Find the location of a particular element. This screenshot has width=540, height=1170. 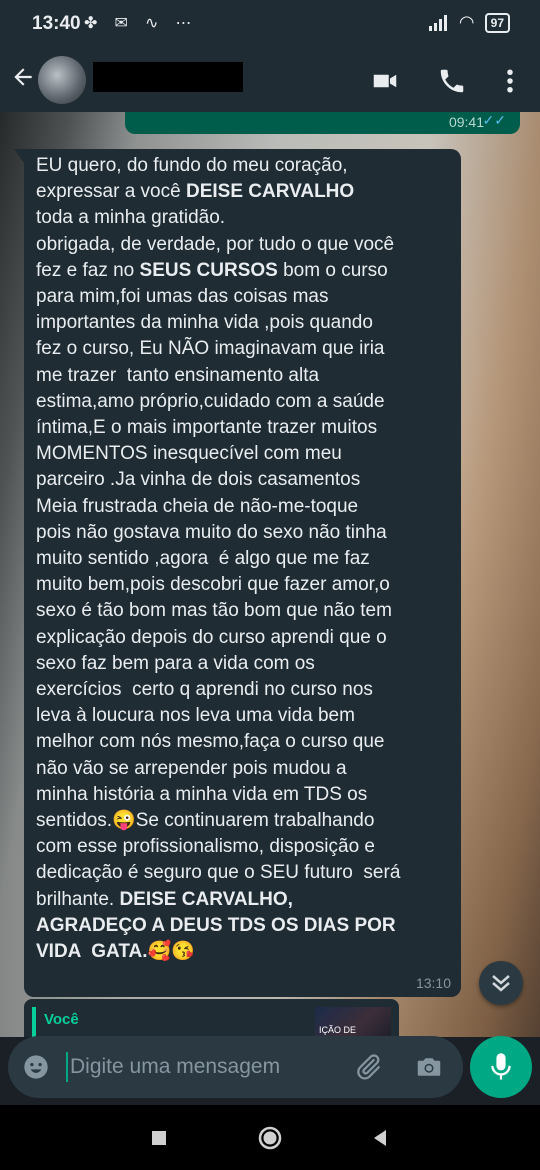

read-ticks-icon: ✓✓ is located at coordinates (494, 120).